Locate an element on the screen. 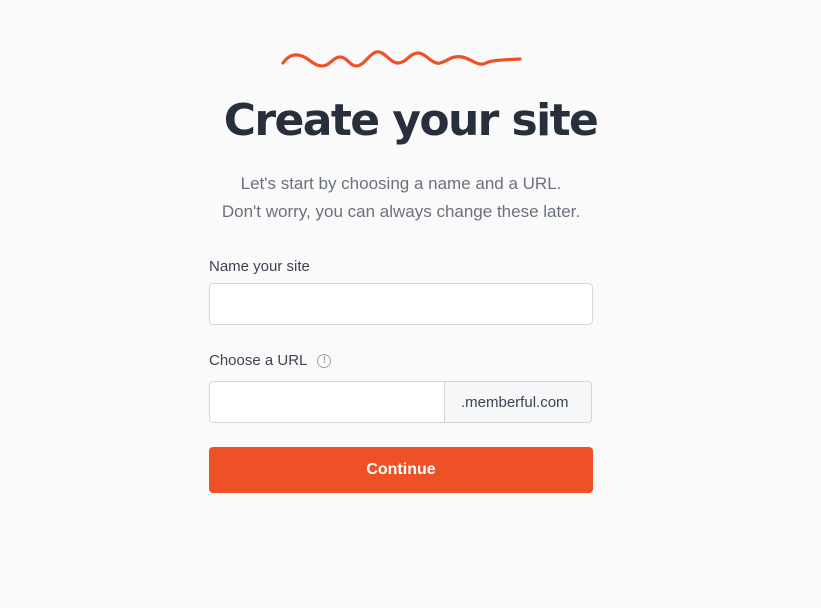  url-label-row: Choose a URL ! is located at coordinates (270, 360).